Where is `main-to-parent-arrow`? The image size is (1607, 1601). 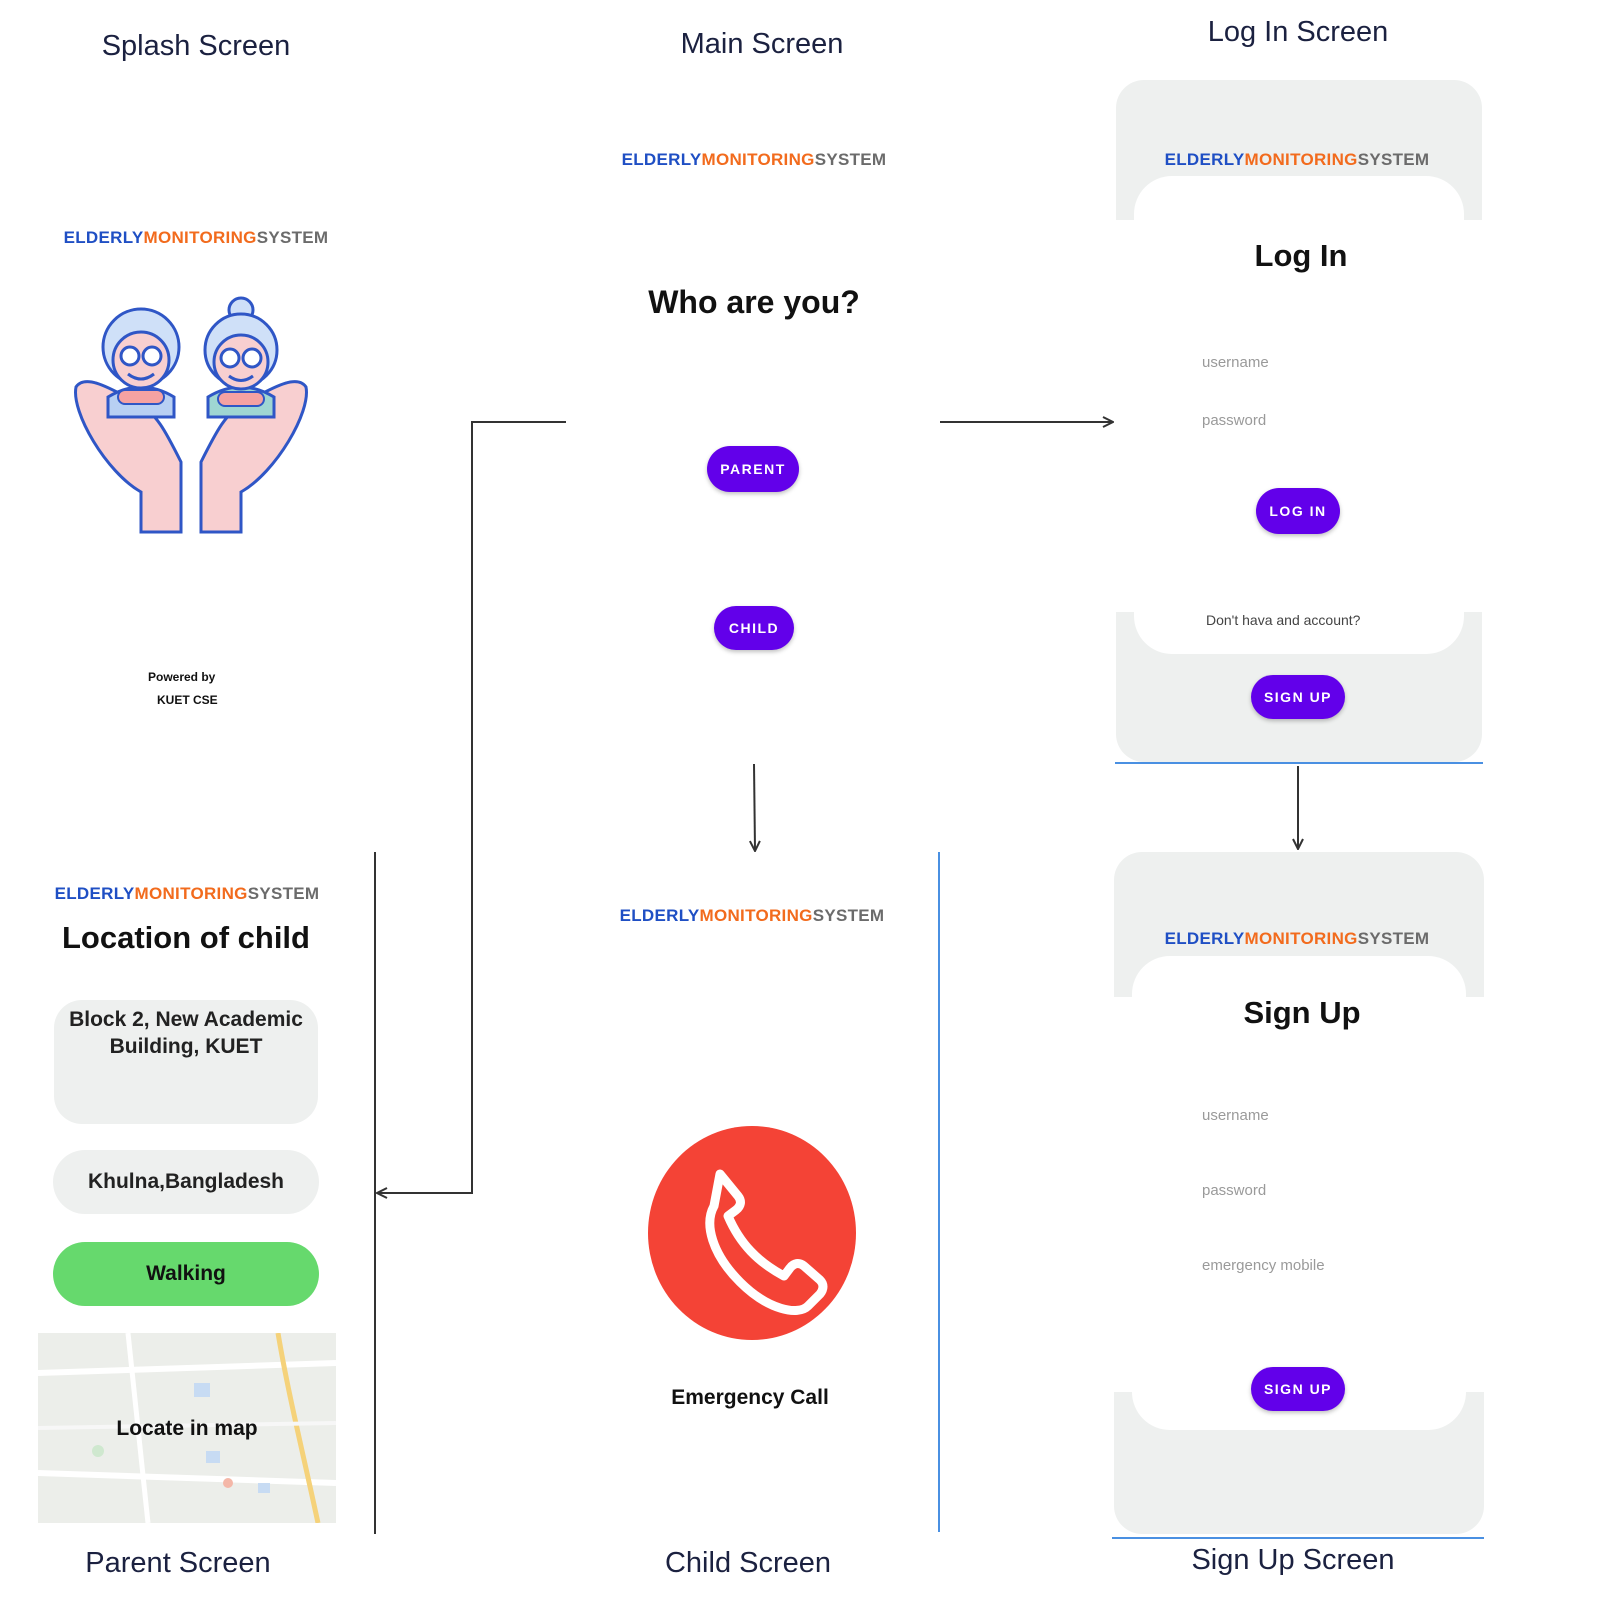 main-to-parent-arrow is located at coordinates (472, 807).